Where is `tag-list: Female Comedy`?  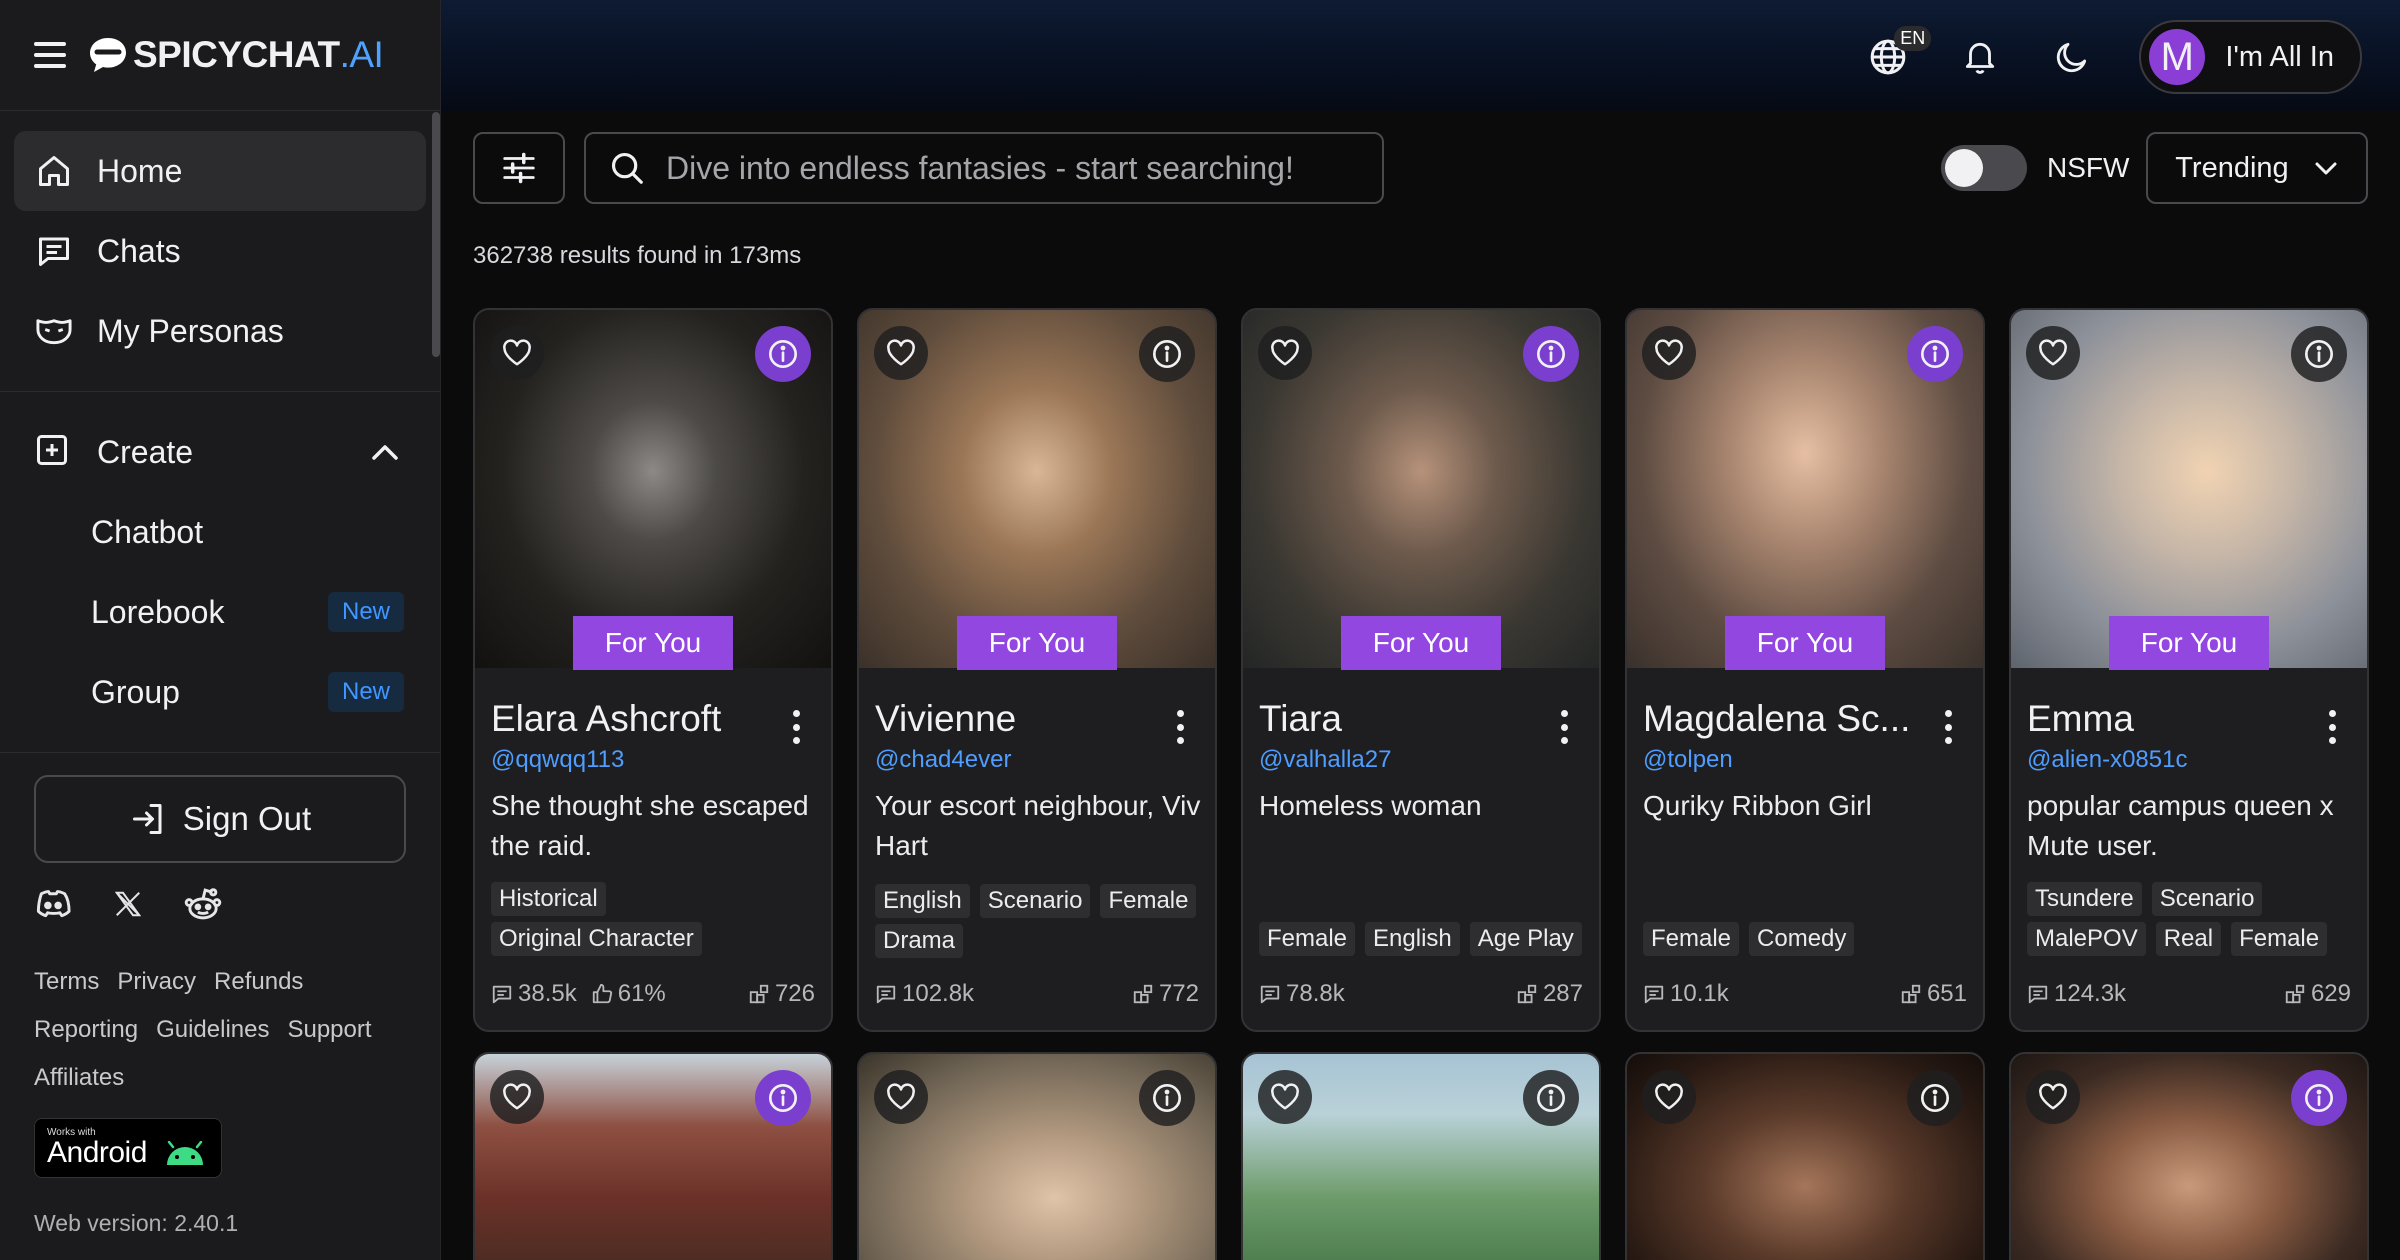
tag-list: Female Comedy is located at coordinates (1808, 939).